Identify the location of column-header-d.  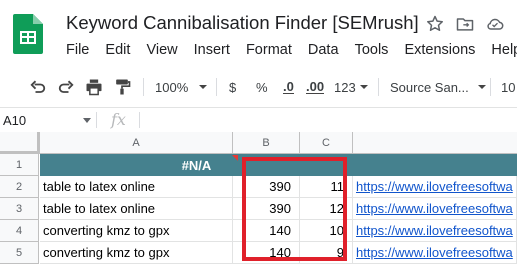
(435, 143).